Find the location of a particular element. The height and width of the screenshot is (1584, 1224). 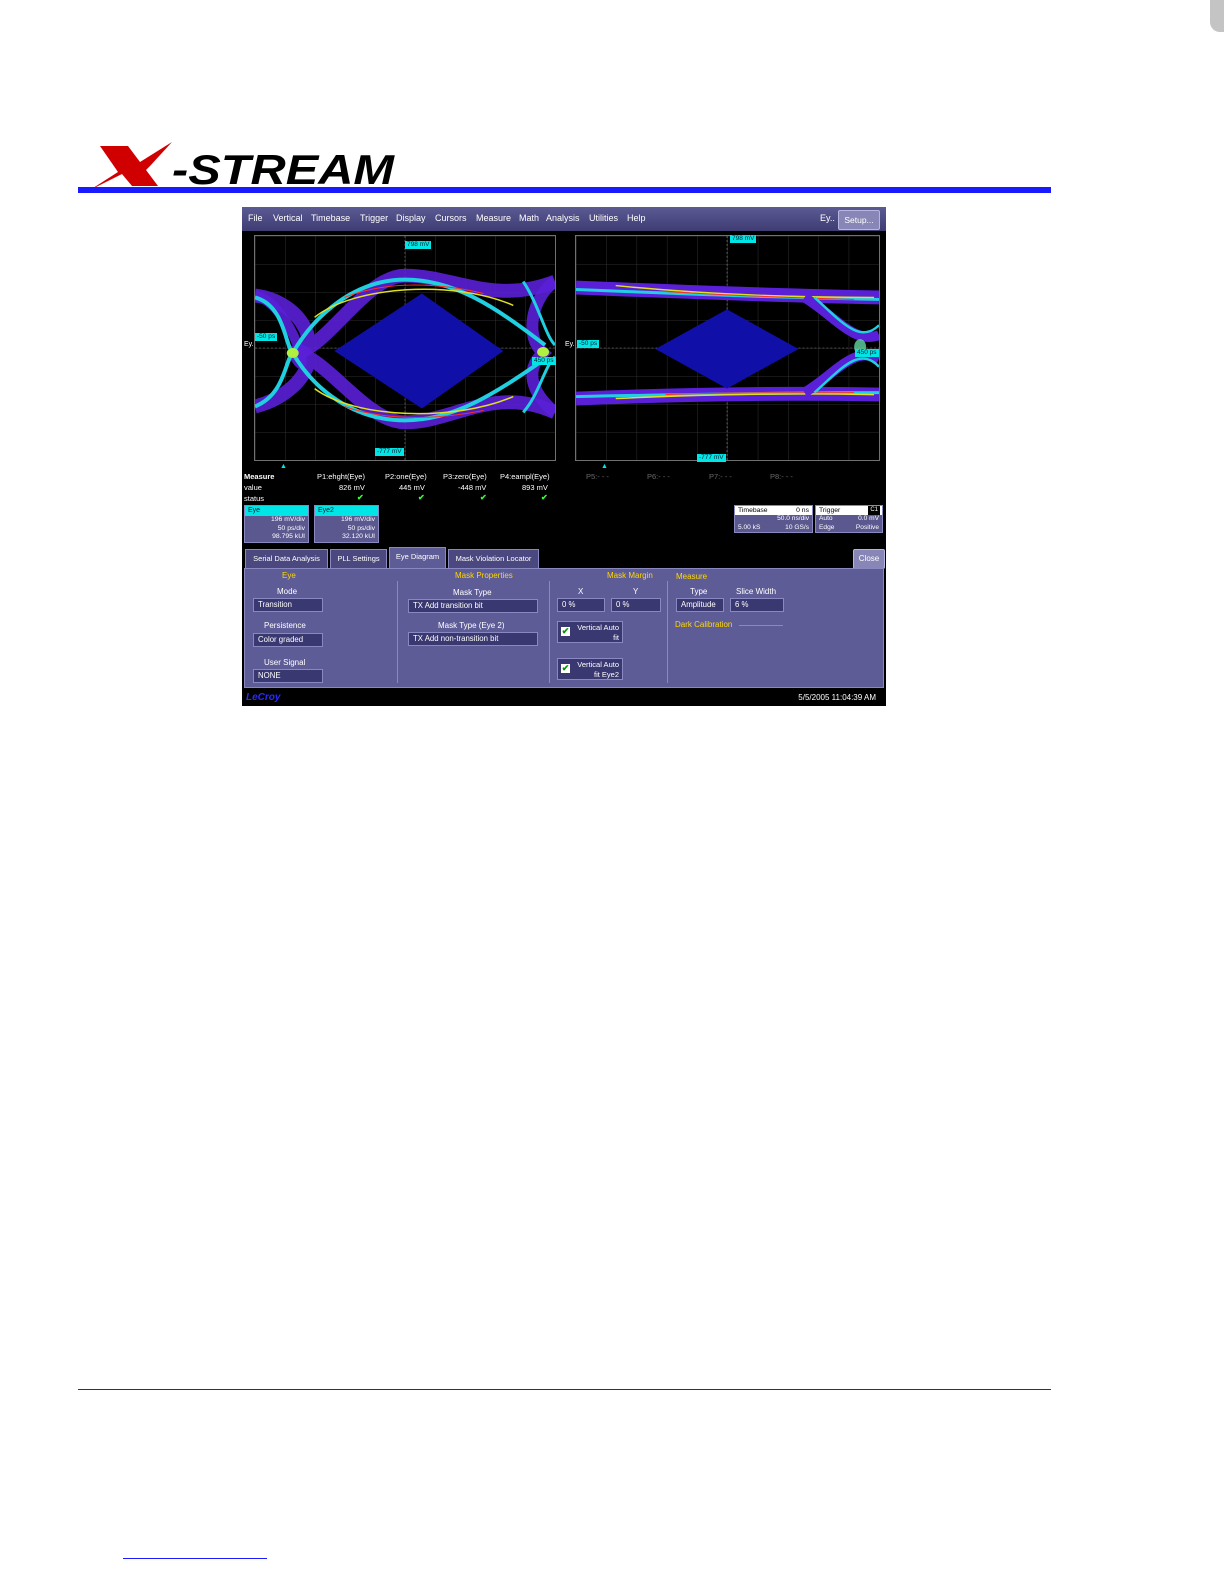

param-p1-check-icon: ✔ is located at coordinates (360, 497).